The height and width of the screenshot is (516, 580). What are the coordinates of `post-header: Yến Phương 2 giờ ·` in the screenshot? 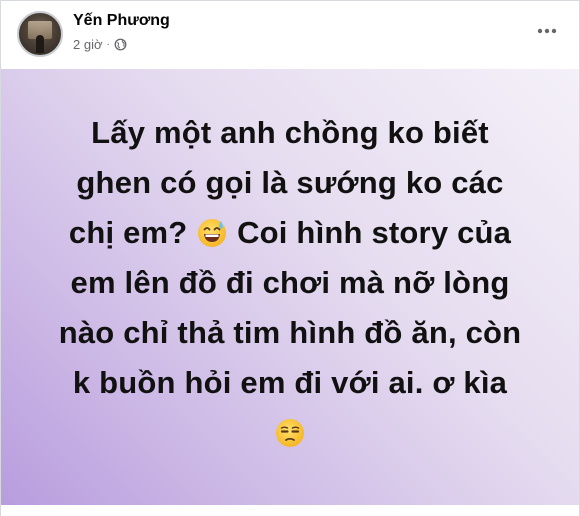 It's located at (290, 35).